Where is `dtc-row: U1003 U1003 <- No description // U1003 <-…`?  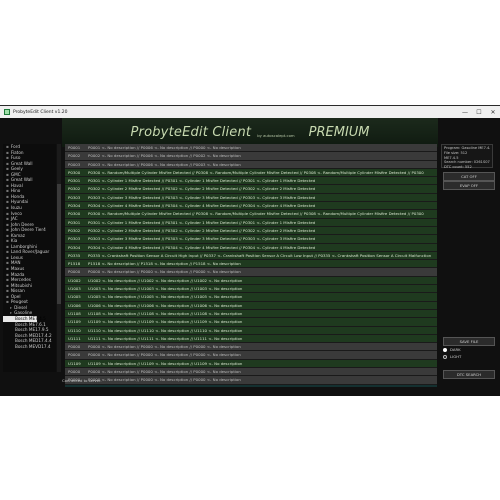
dtc-row: U1003 U1003 <- No description // U1003 <-… is located at coordinates (251, 289).